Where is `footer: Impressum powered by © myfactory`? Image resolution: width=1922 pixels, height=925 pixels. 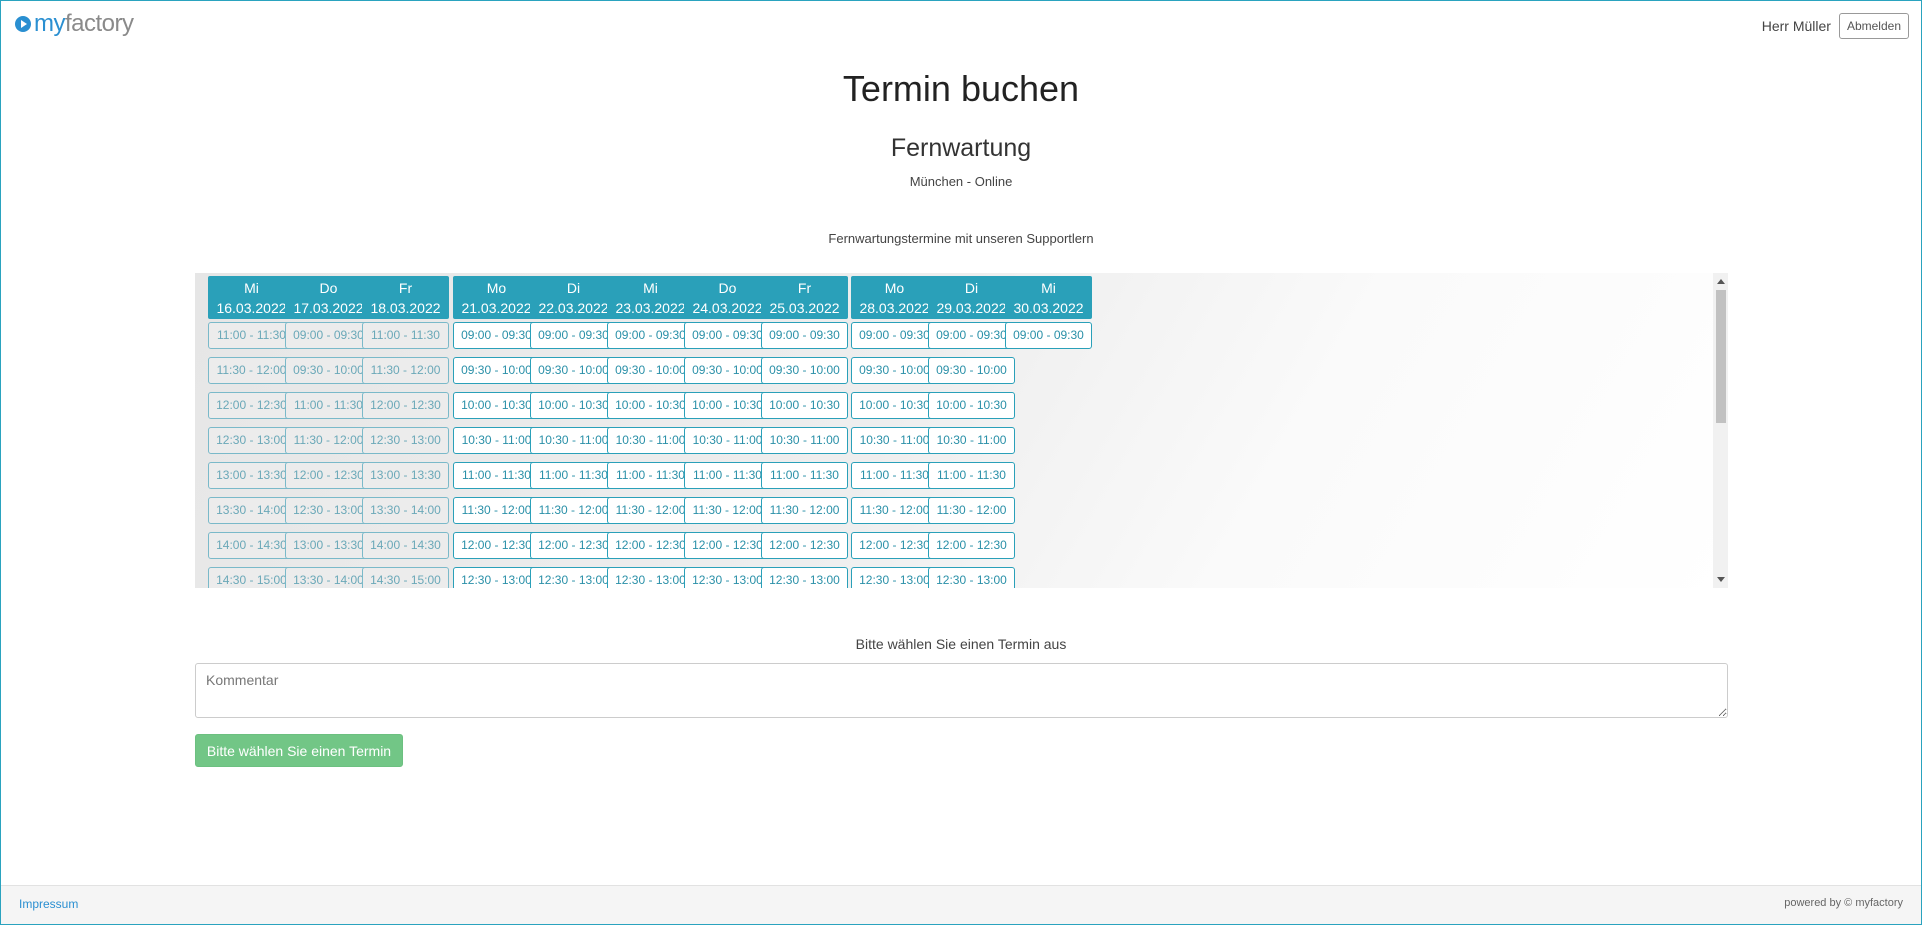 footer: Impressum powered by © myfactory is located at coordinates (961, 904).